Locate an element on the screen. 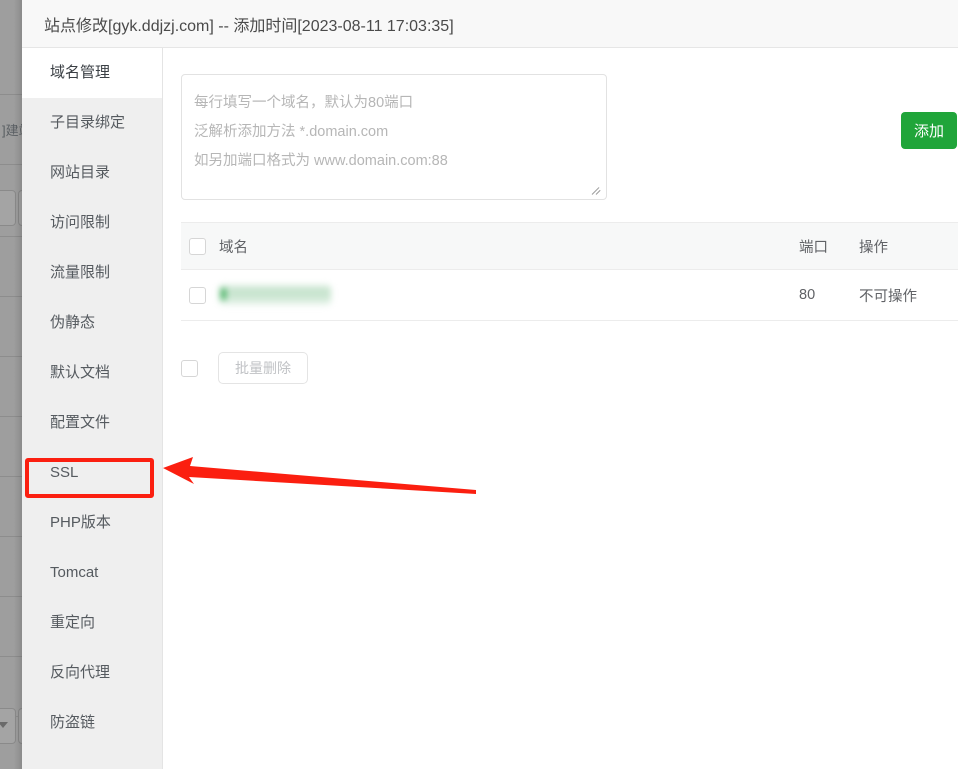 The image size is (958, 769). sidebar-item-label: 网站目录 is located at coordinates (80, 172).